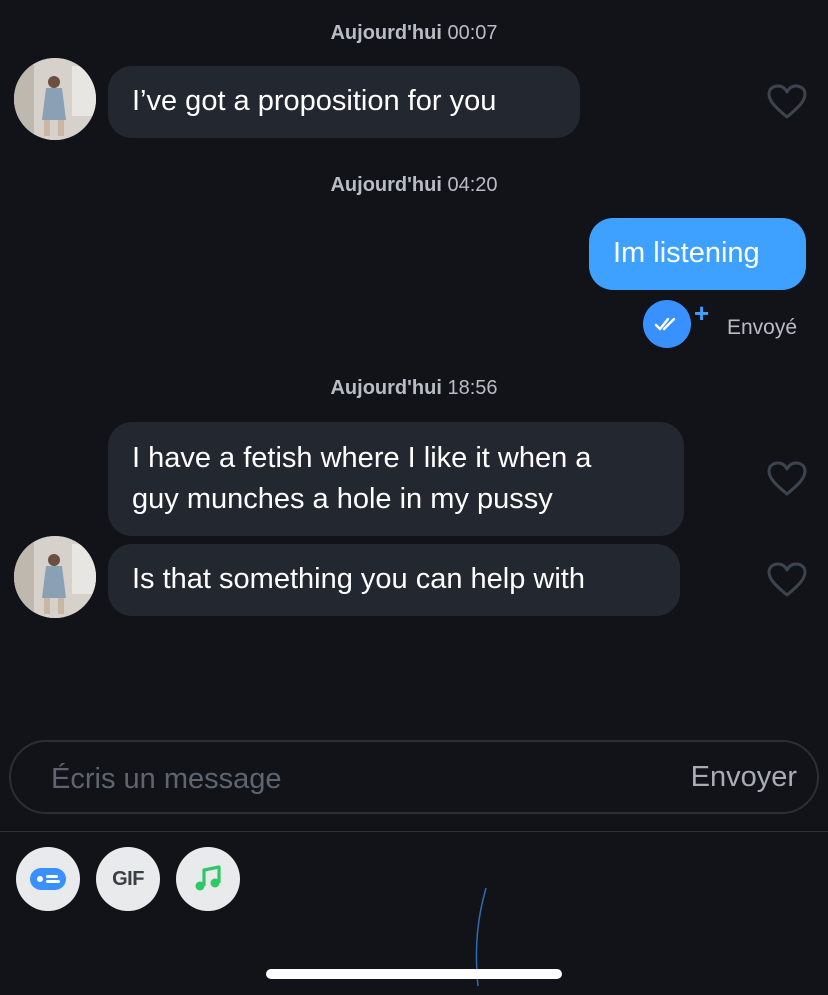  I want to click on sticker-button, so click(48, 879).